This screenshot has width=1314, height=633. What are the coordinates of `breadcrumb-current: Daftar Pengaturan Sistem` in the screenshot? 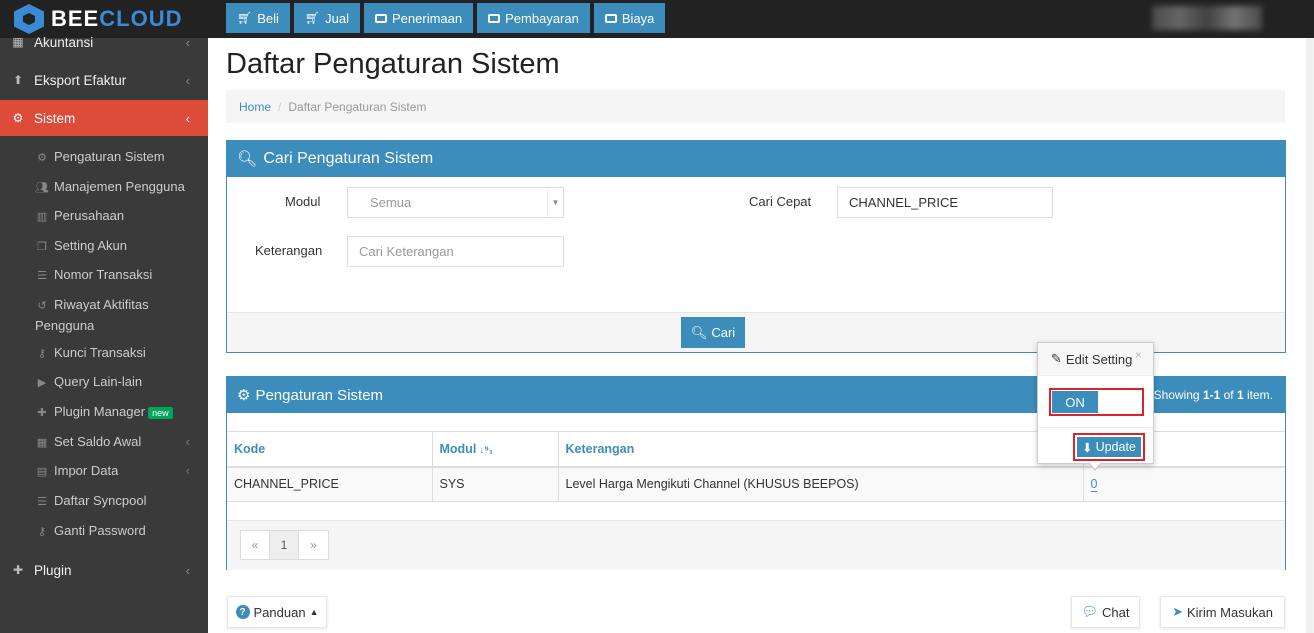 It's located at (357, 106).